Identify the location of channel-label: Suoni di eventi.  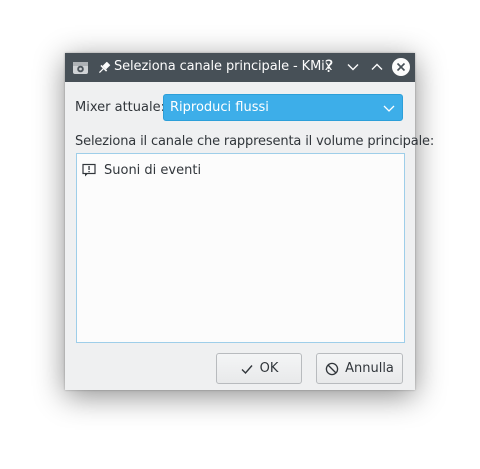
(153, 170).